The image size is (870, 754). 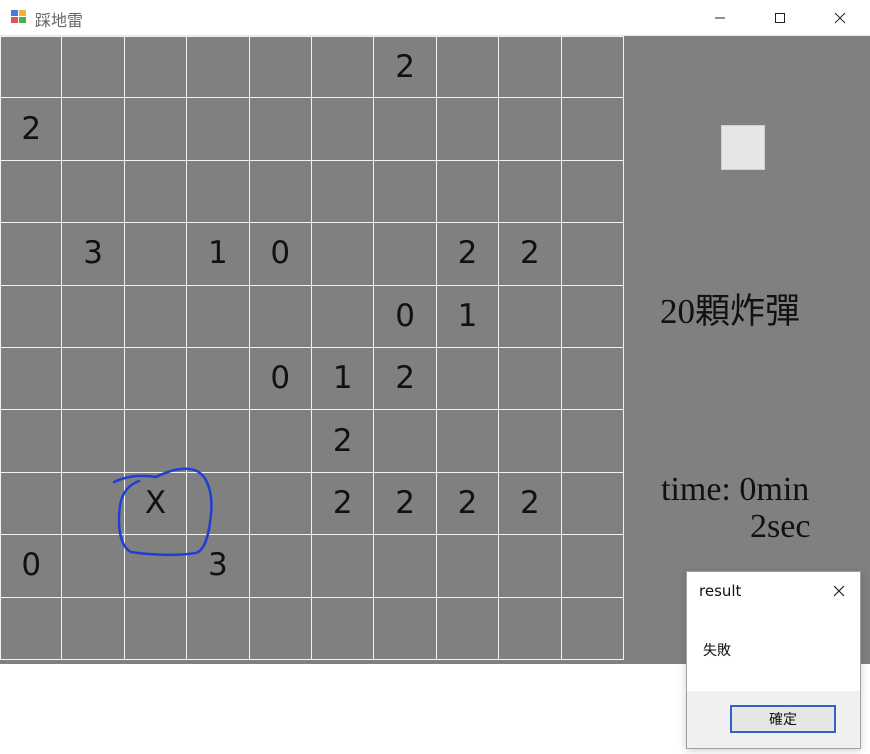 What do you see at coordinates (780, 18) in the screenshot?
I see `maximize-button` at bounding box center [780, 18].